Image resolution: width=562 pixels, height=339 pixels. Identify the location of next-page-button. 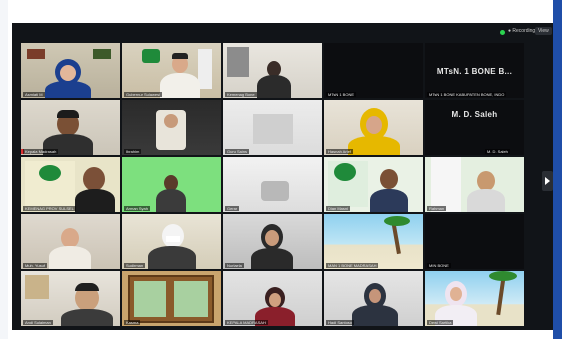
(547, 181).